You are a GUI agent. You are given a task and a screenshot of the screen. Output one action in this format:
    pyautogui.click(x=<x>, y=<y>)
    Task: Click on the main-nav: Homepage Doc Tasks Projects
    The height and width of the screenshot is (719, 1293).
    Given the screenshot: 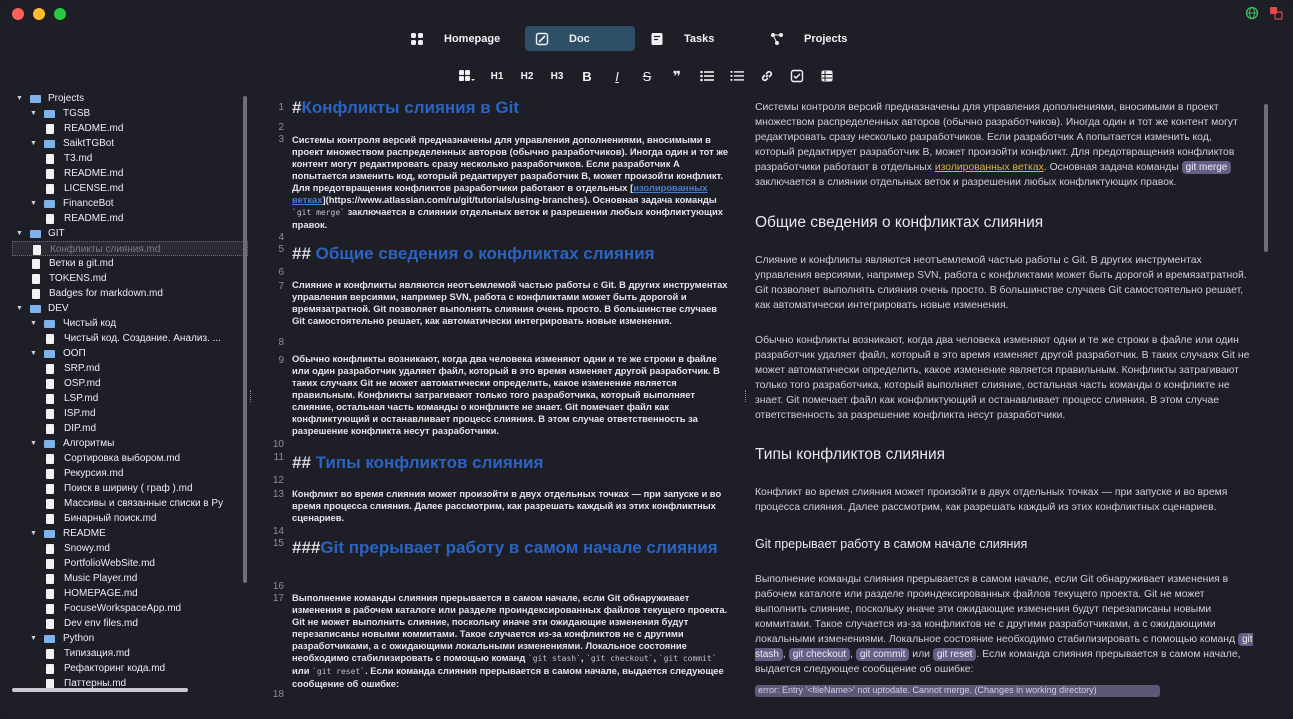 What is the action you would take?
    pyautogui.click(x=640, y=38)
    